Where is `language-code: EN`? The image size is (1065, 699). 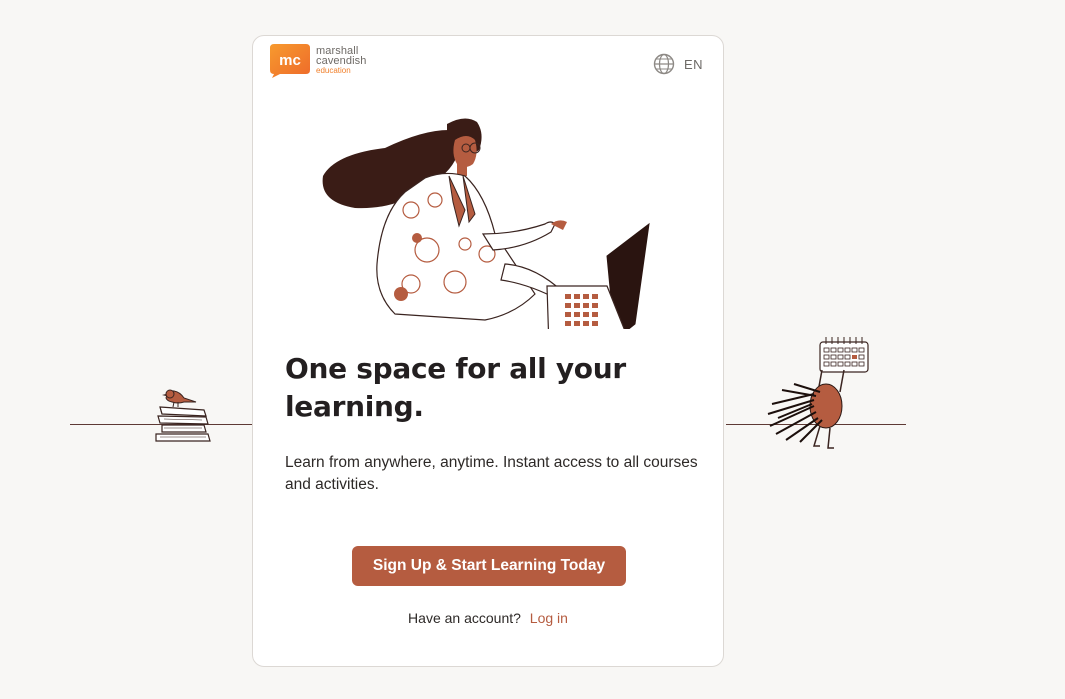
language-code: EN is located at coordinates (693, 64).